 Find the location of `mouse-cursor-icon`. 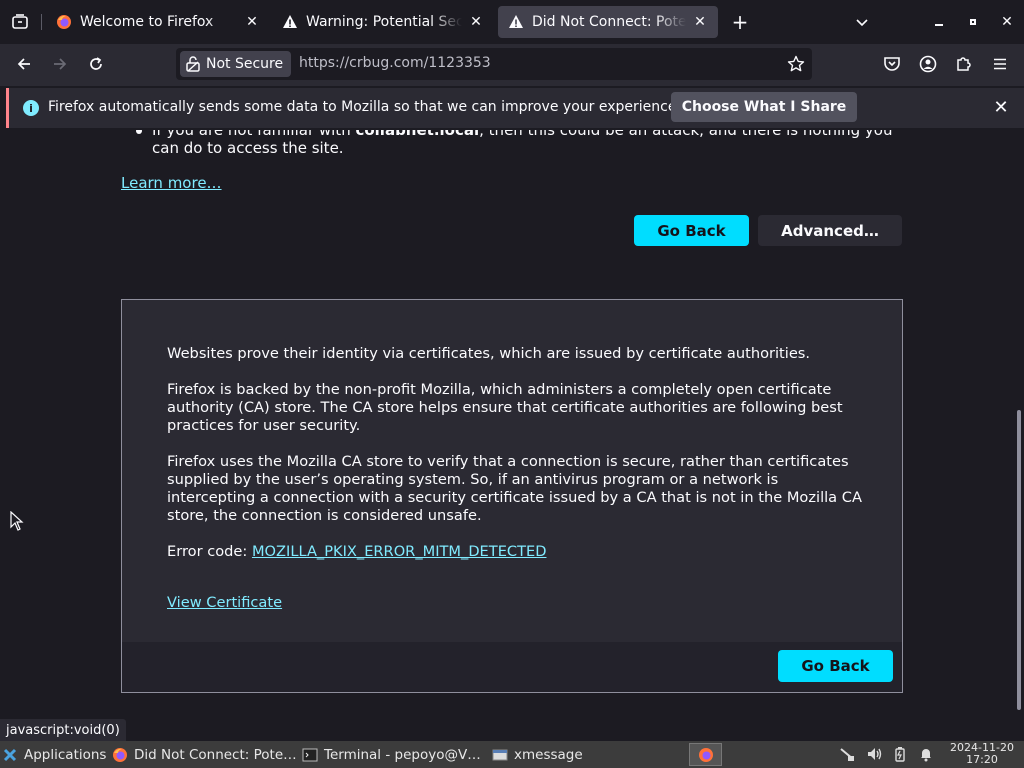

mouse-cursor-icon is located at coordinates (17, 521).